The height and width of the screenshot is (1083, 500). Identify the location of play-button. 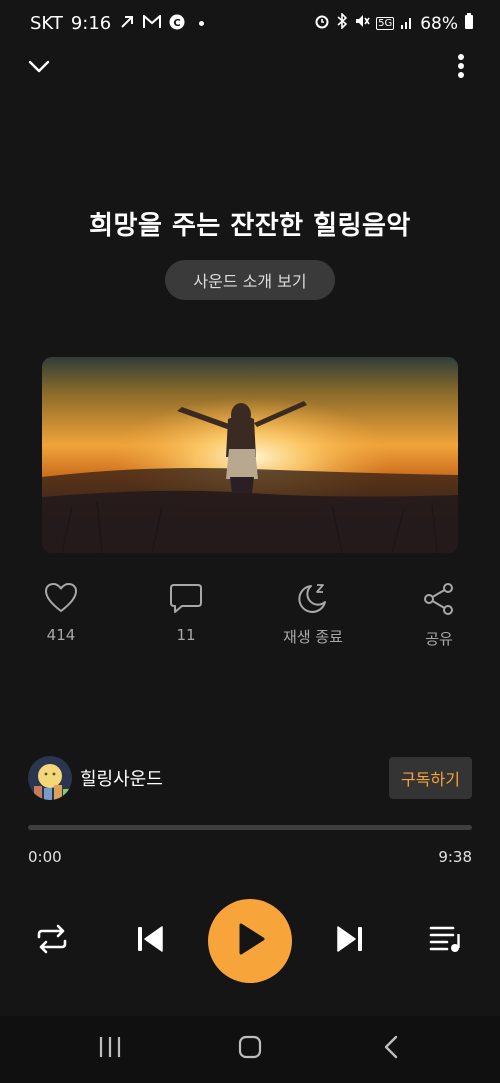
(250, 941).